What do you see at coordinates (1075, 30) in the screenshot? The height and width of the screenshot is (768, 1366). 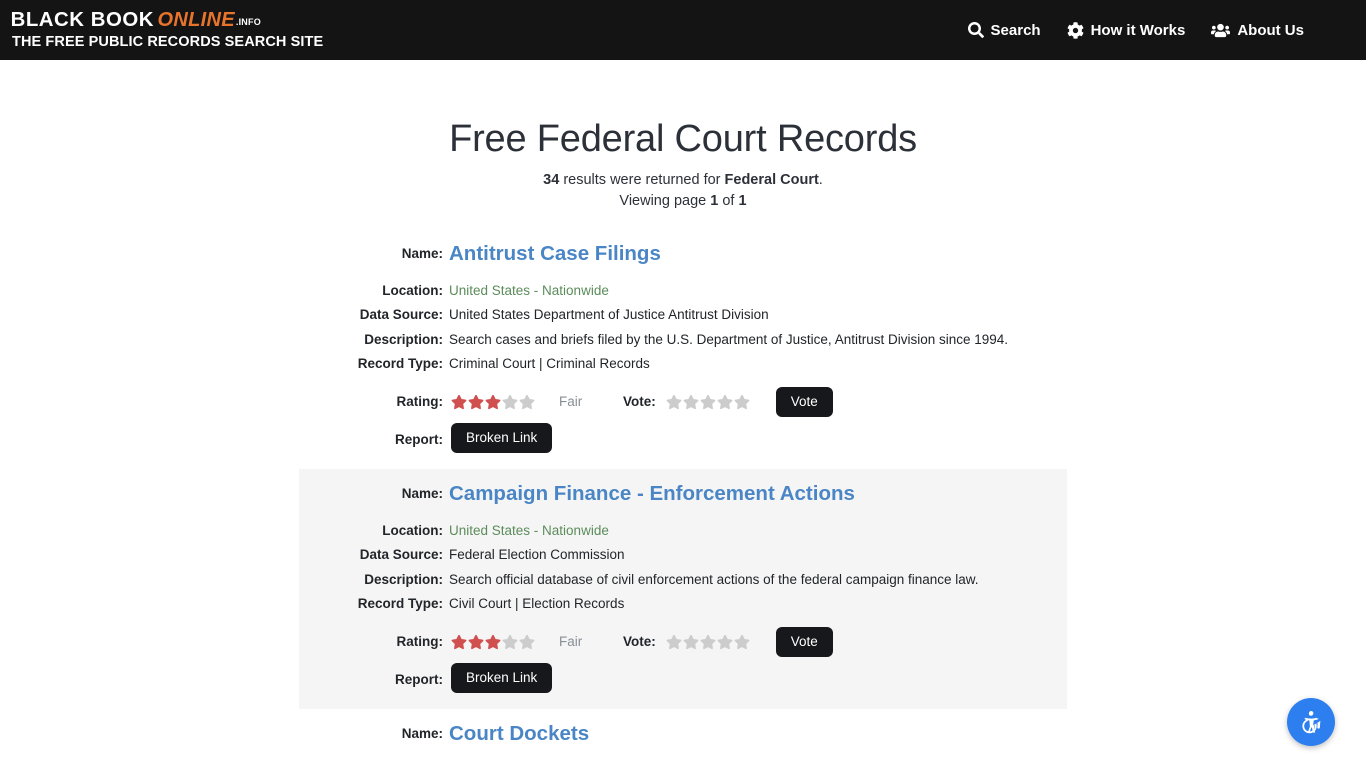 I see `gear-icon` at bounding box center [1075, 30].